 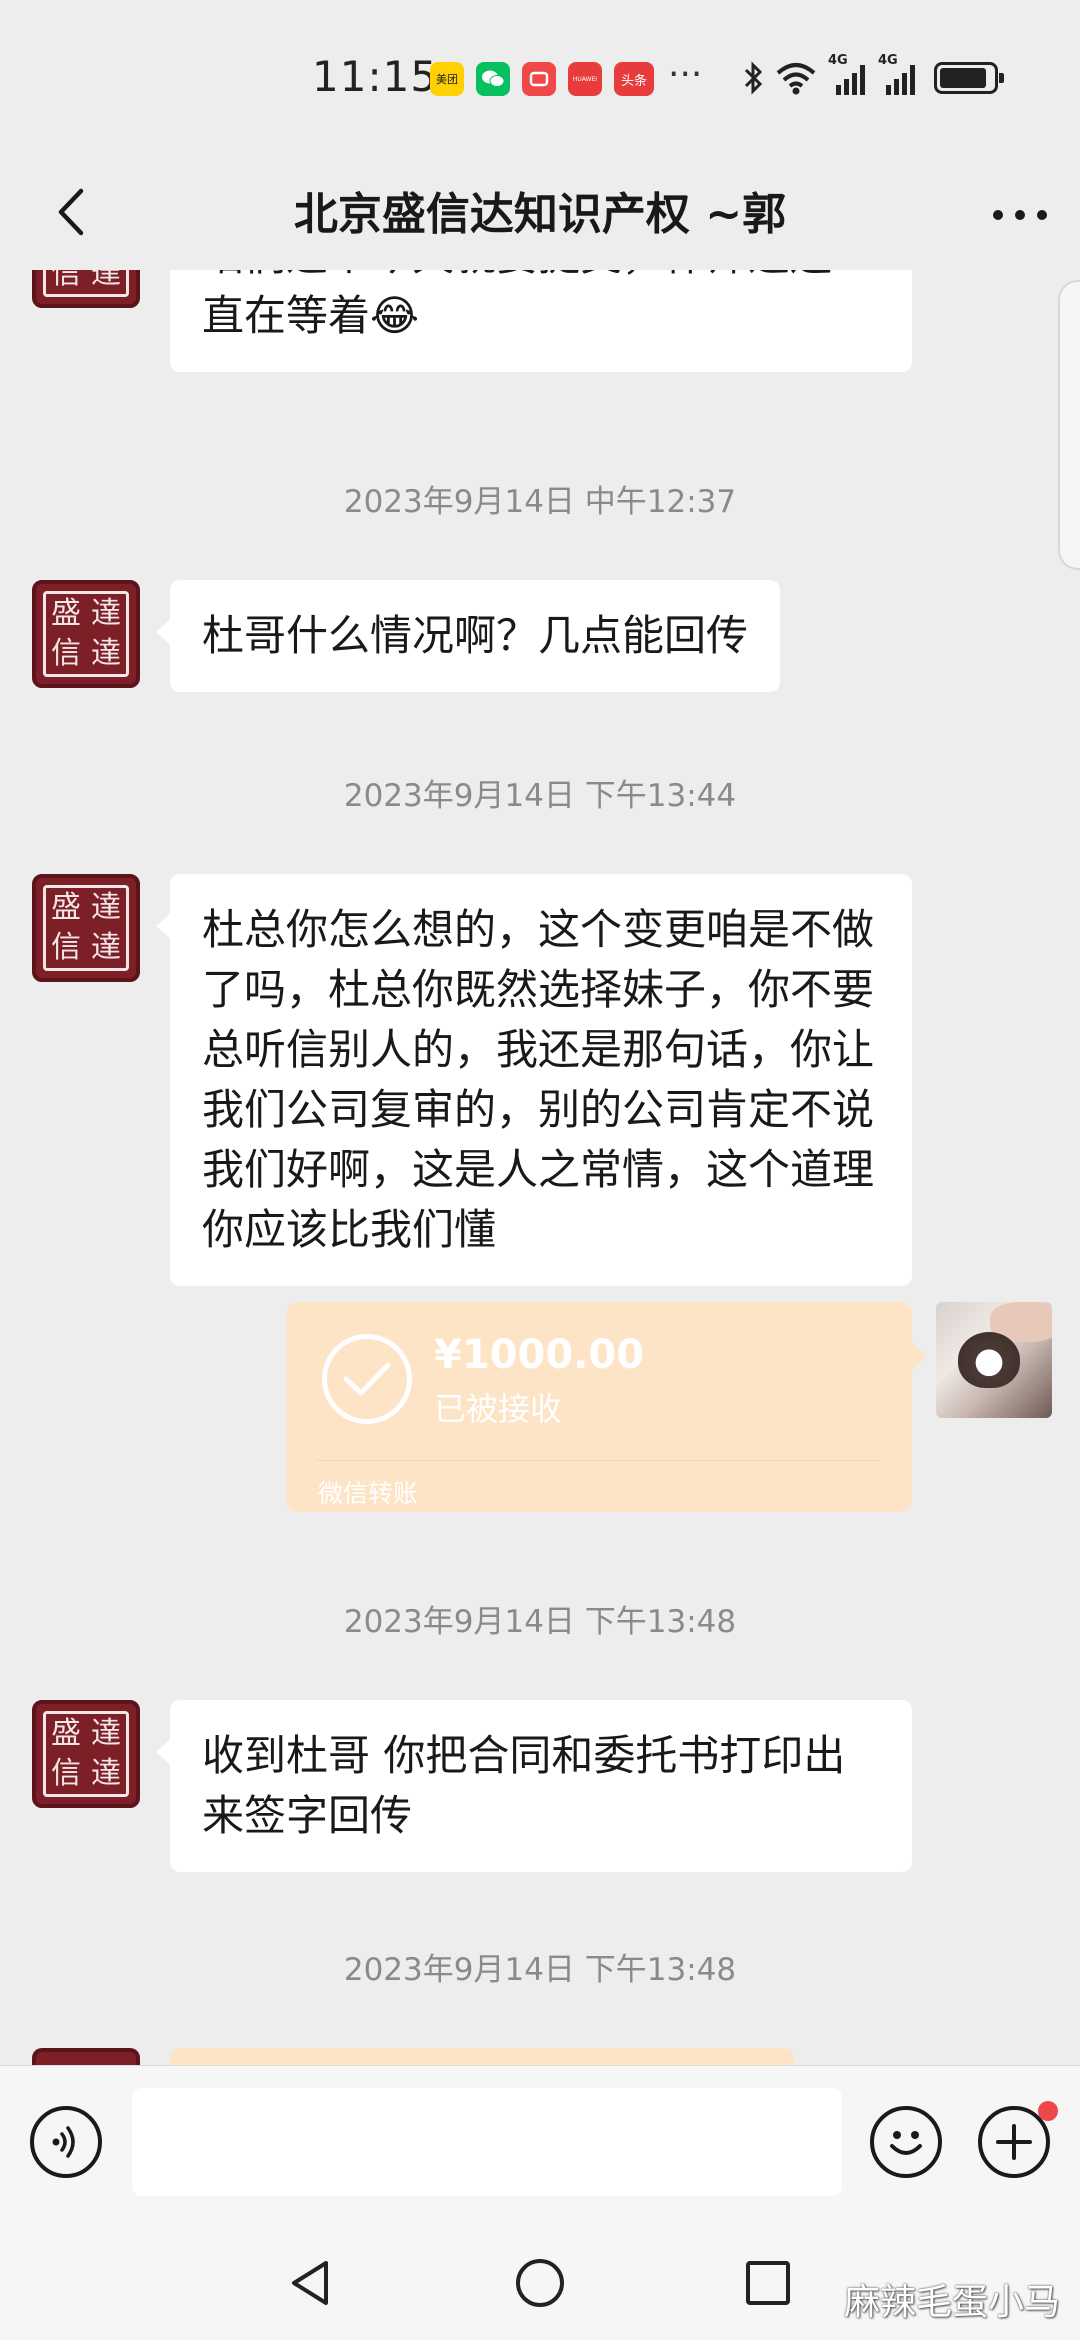 What do you see at coordinates (447, 79) in the screenshot?
I see `meituan-icon: 美团` at bounding box center [447, 79].